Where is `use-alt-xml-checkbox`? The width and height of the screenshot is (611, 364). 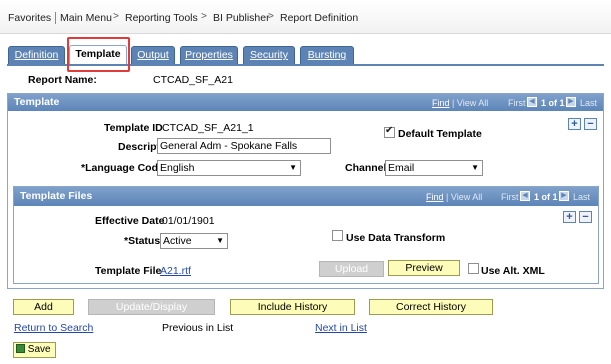 use-alt-xml-checkbox is located at coordinates (473, 268).